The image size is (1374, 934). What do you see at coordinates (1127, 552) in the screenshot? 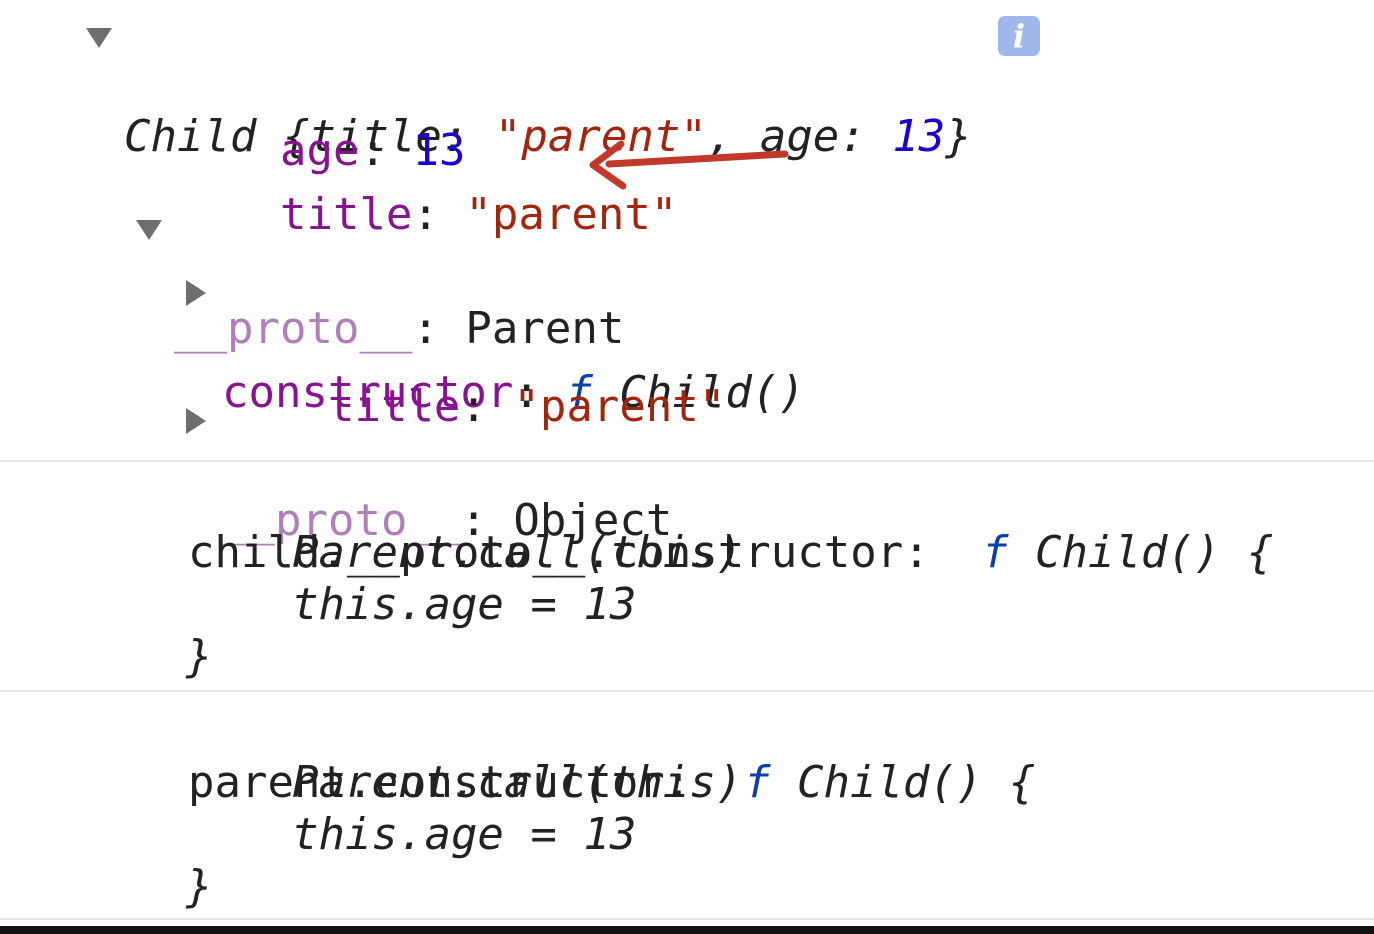
I see `log1-signature: f Child() {` at bounding box center [1127, 552].